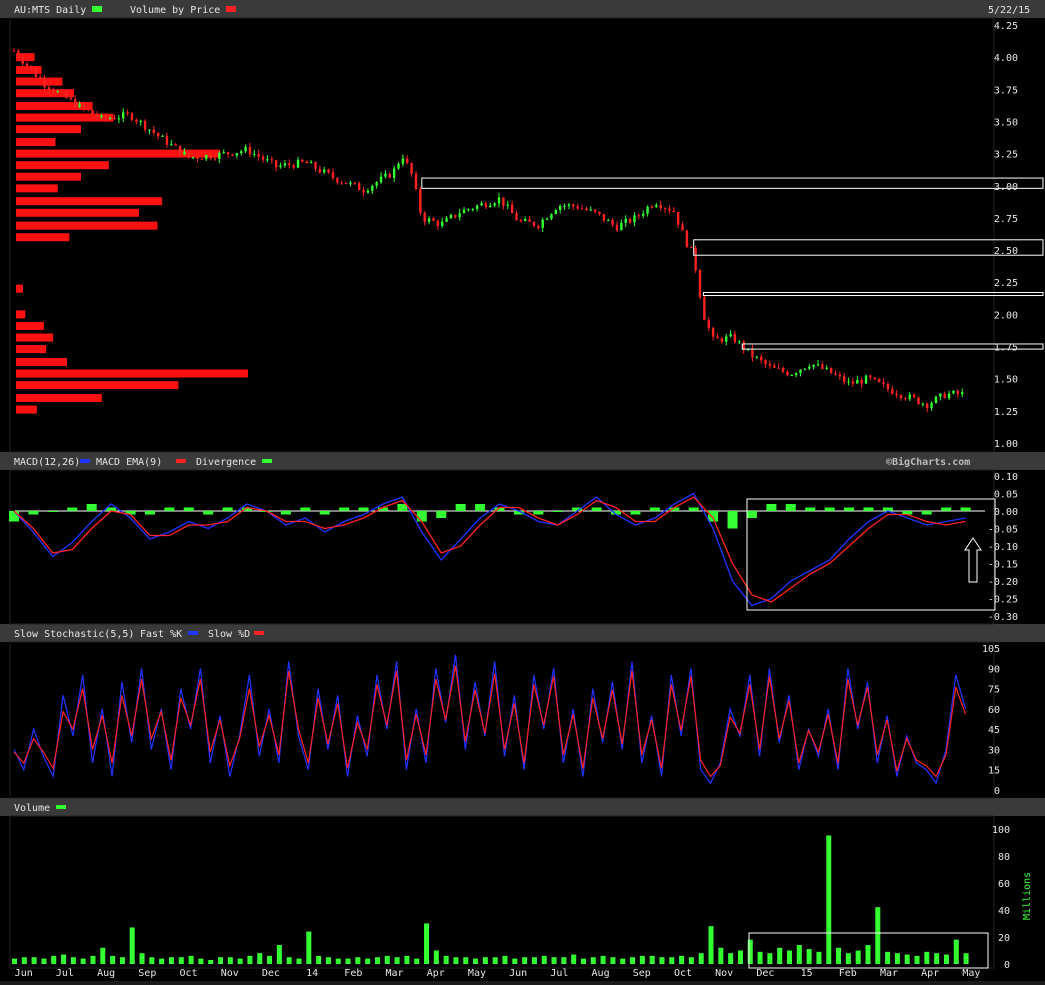  Describe the element at coordinates (226, 462) in the screenshot. I see `divergence-legend-label: Divergence` at that location.